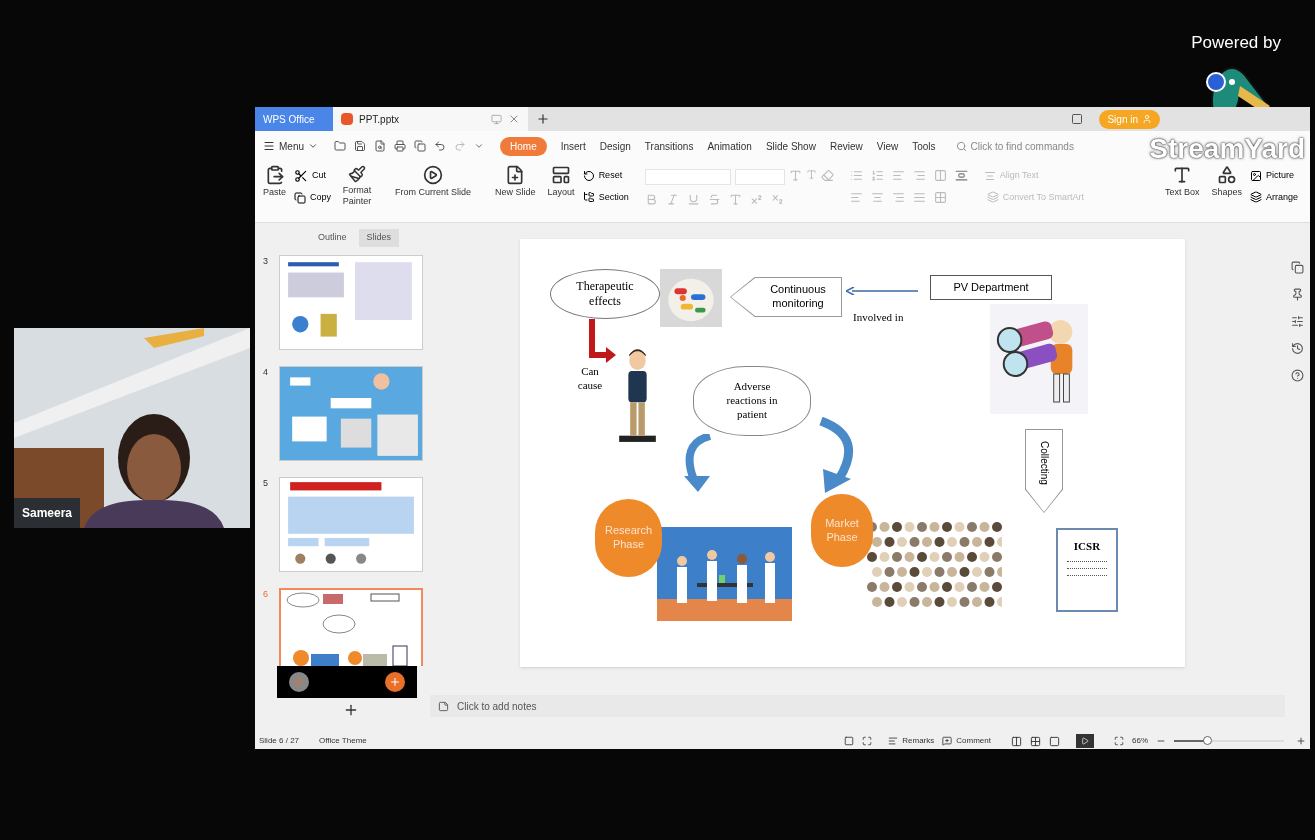  Describe the element at coordinates (1297, 348) in the screenshot. I see `history-icon` at that location.